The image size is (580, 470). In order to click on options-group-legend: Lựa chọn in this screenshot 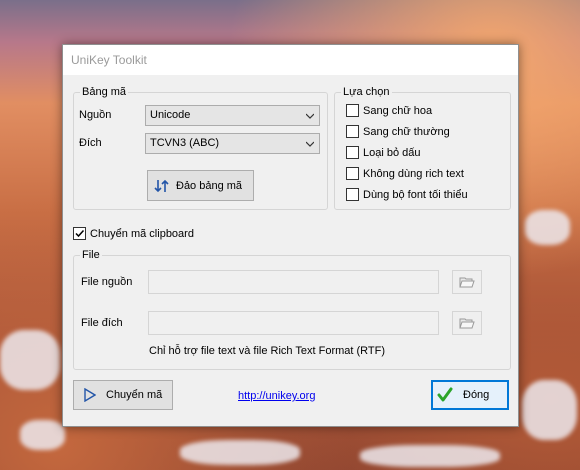, I will do `click(366, 92)`.